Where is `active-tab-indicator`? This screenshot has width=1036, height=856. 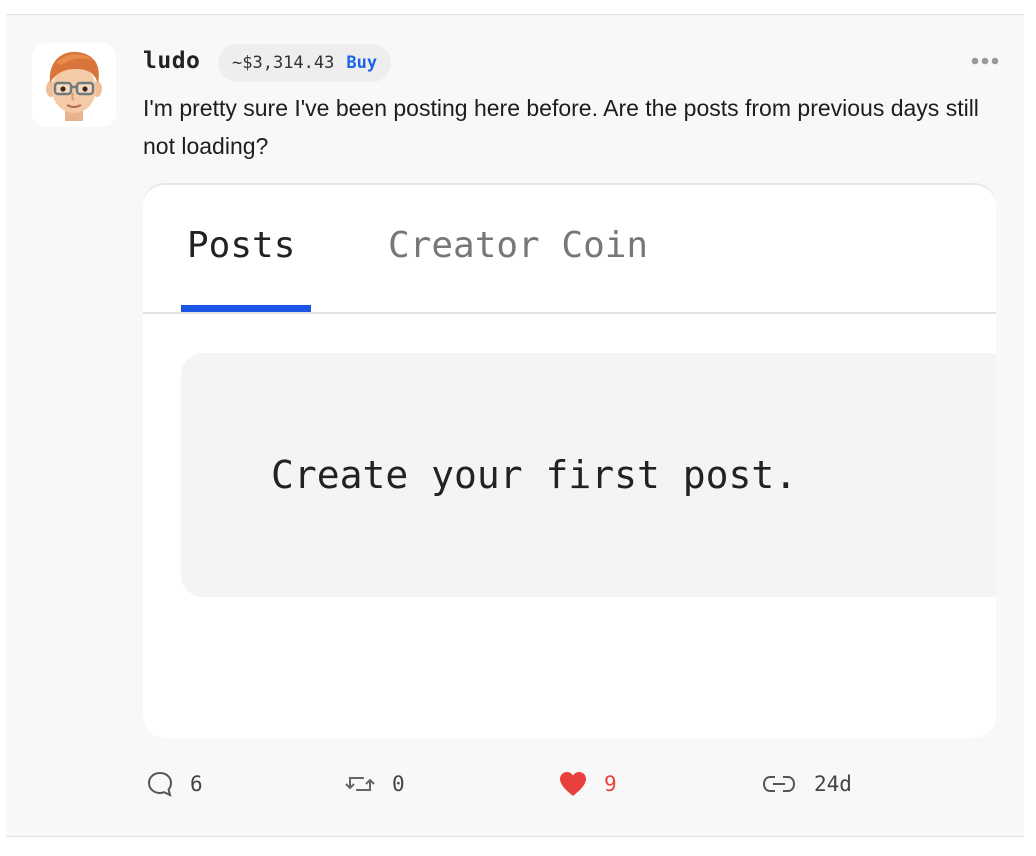 active-tab-indicator is located at coordinates (246, 308).